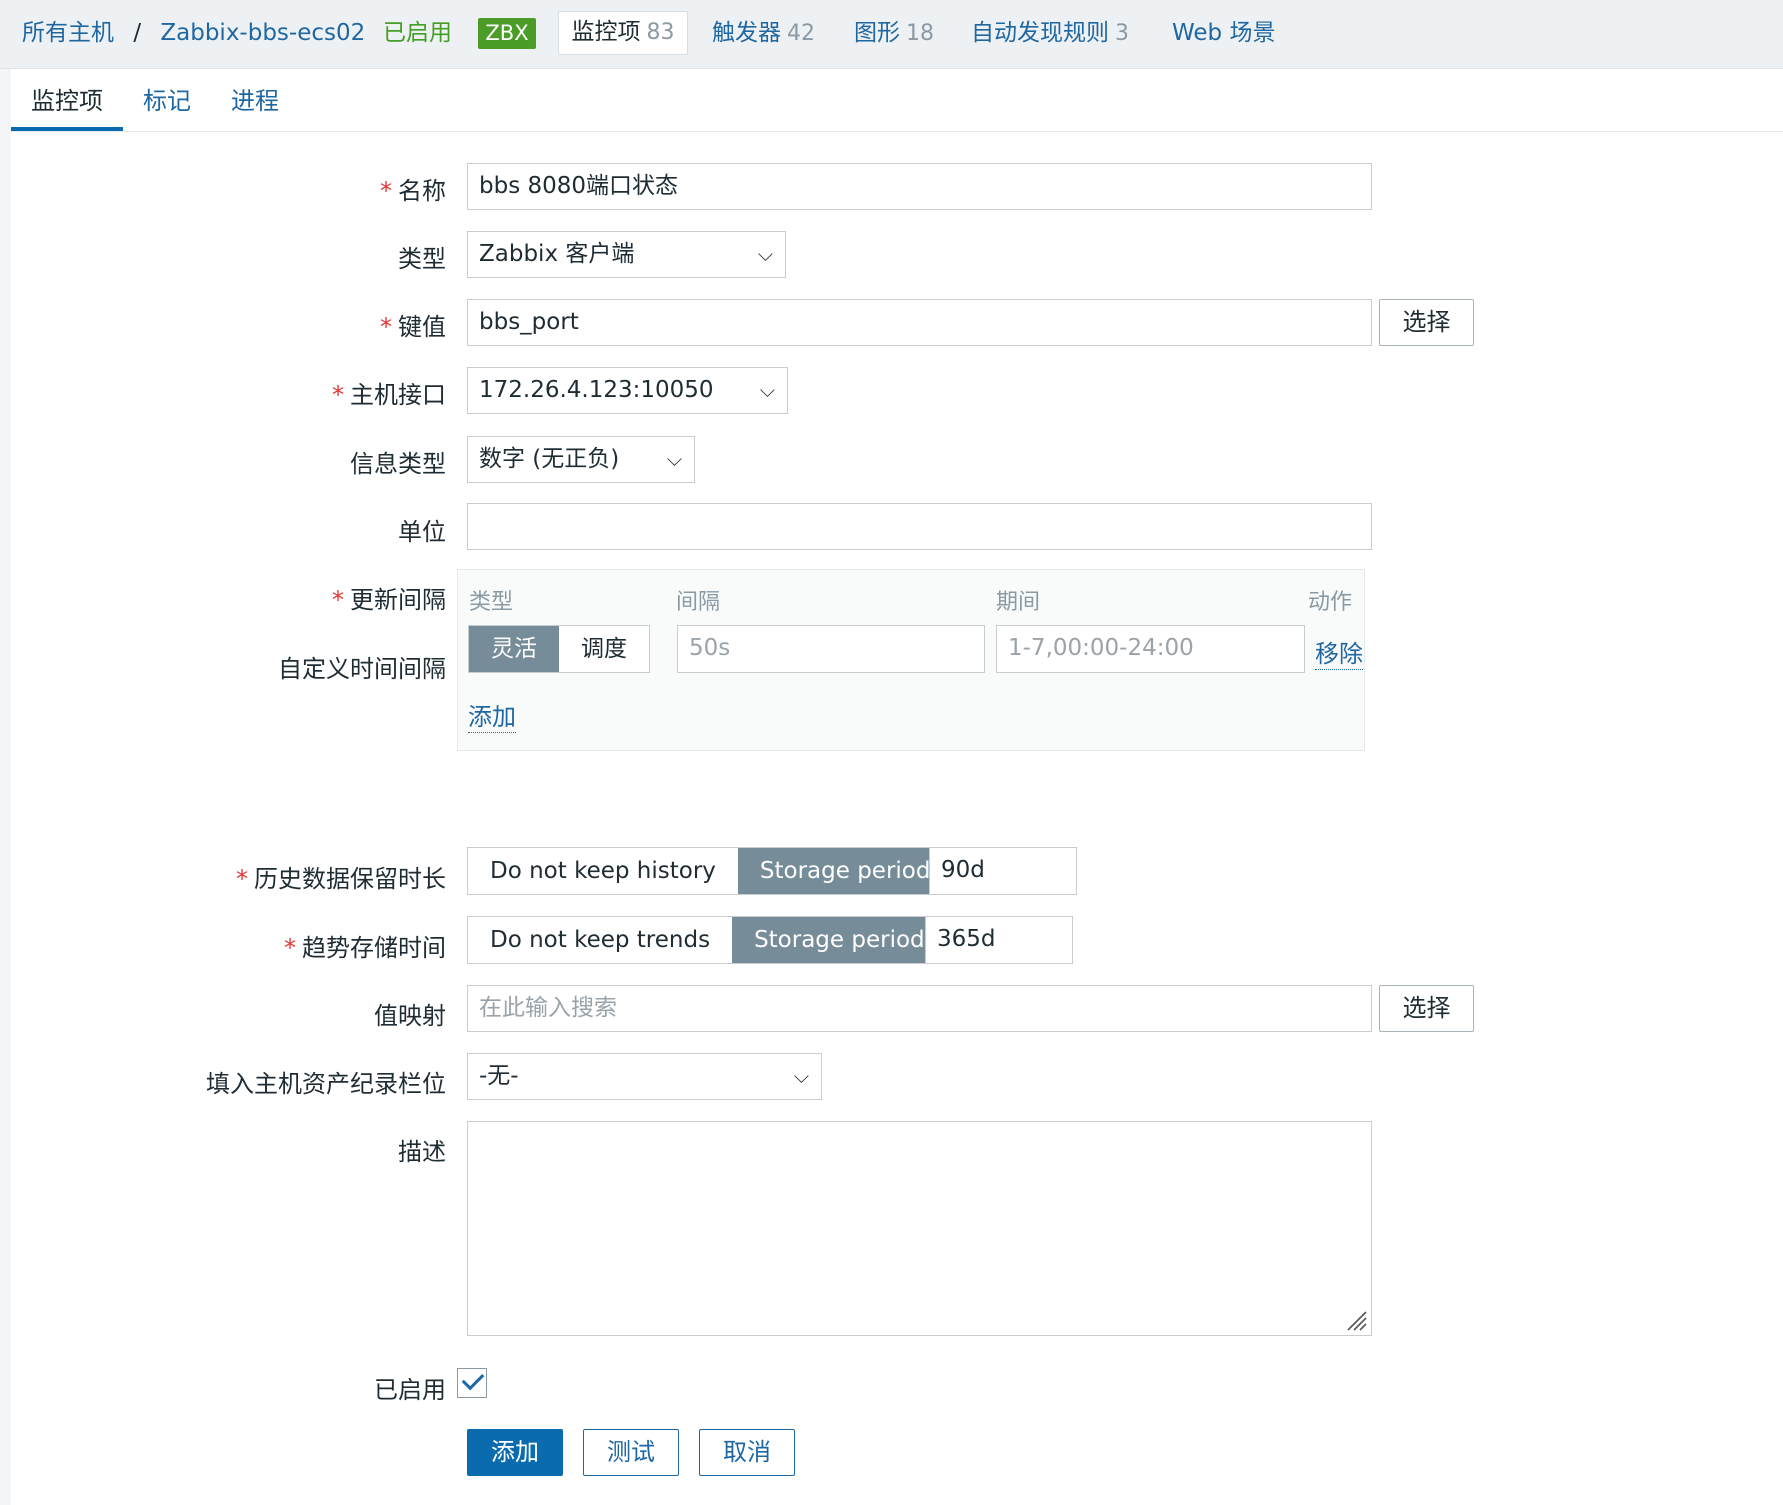 The height and width of the screenshot is (1505, 1783). What do you see at coordinates (1018, 602) in the screenshot?
I see `custom-col-period: 期间` at bounding box center [1018, 602].